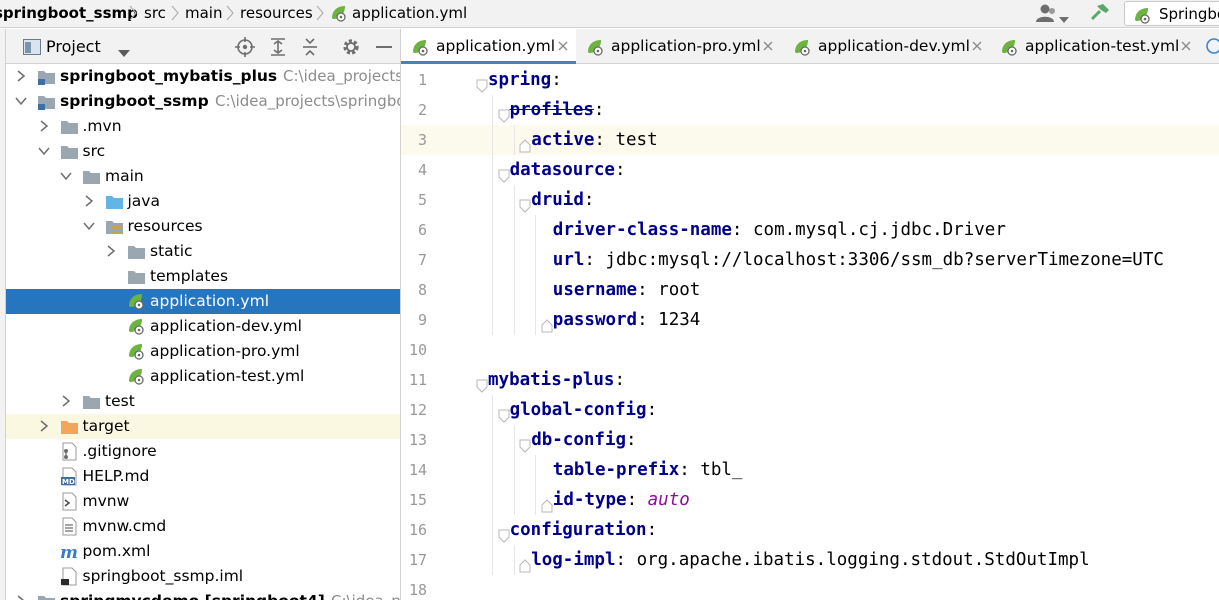 This screenshot has height=600, width=1219. Describe the element at coordinates (384, 47) in the screenshot. I see `hide-panel-icon` at that location.